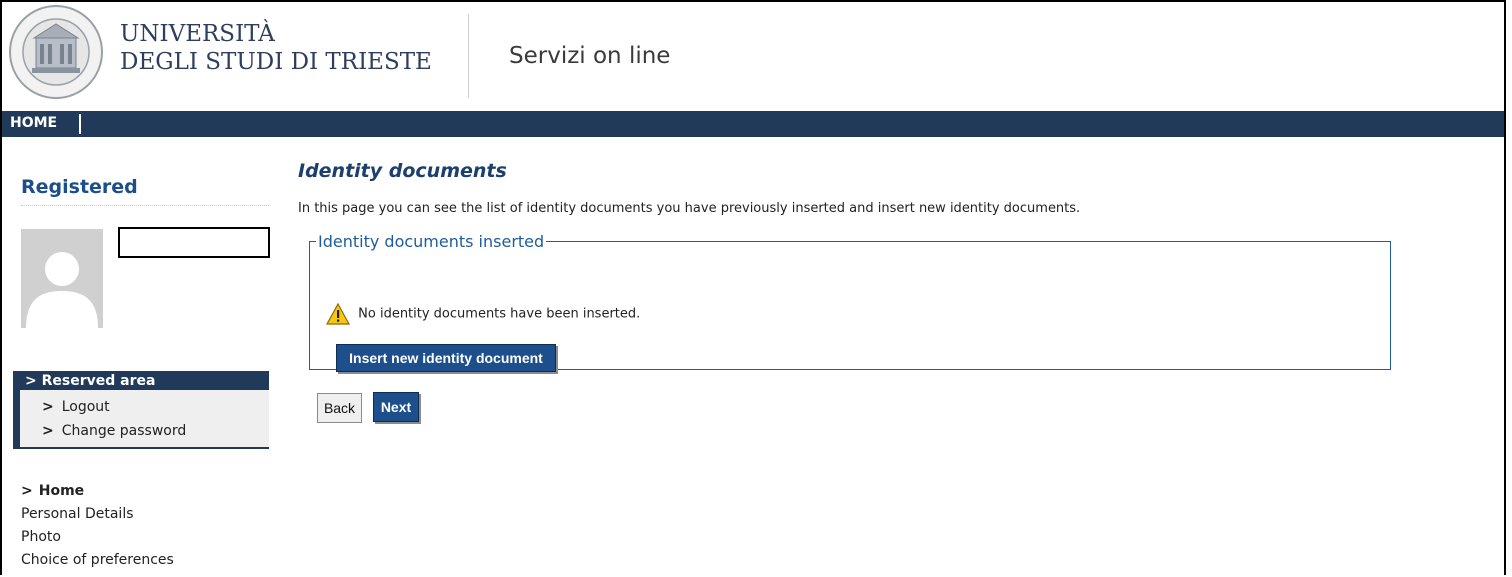 The width and height of the screenshot is (1512, 577). What do you see at coordinates (396, 407) in the screenshot?
I see `next-button: Next` at bounding box center [396, 407].